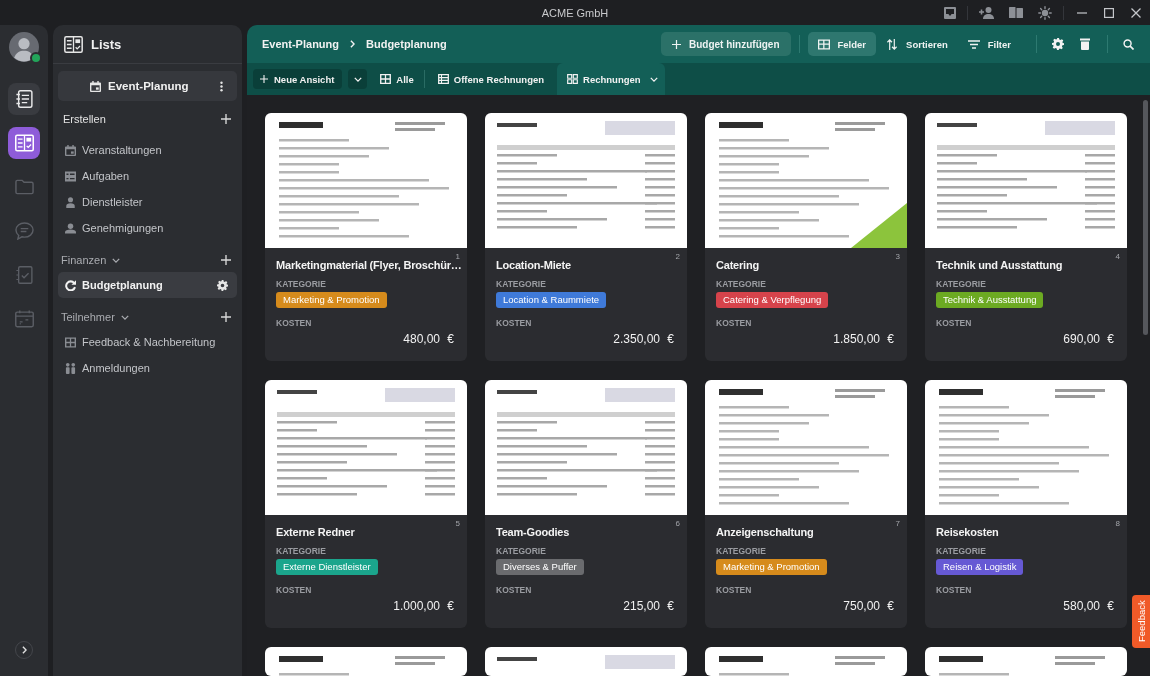 This screenshot has height=676, width=1150. What do you see at coordinates (70, 285) in the screenshot?
I see `refresh-icon` at bounding box center [70, 285].